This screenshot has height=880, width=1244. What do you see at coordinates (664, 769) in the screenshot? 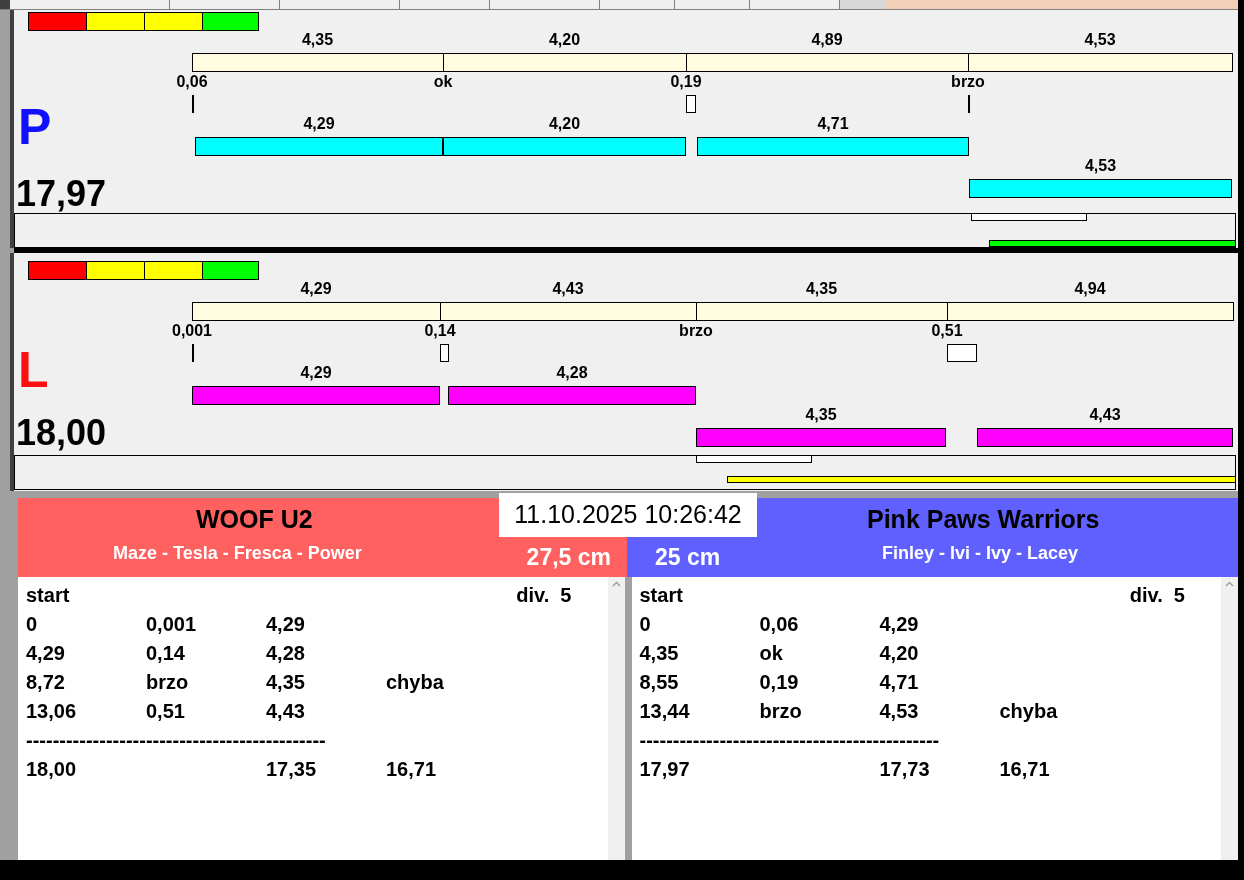
I see `result-cell: 17,97` at bounding box center [664, 769].